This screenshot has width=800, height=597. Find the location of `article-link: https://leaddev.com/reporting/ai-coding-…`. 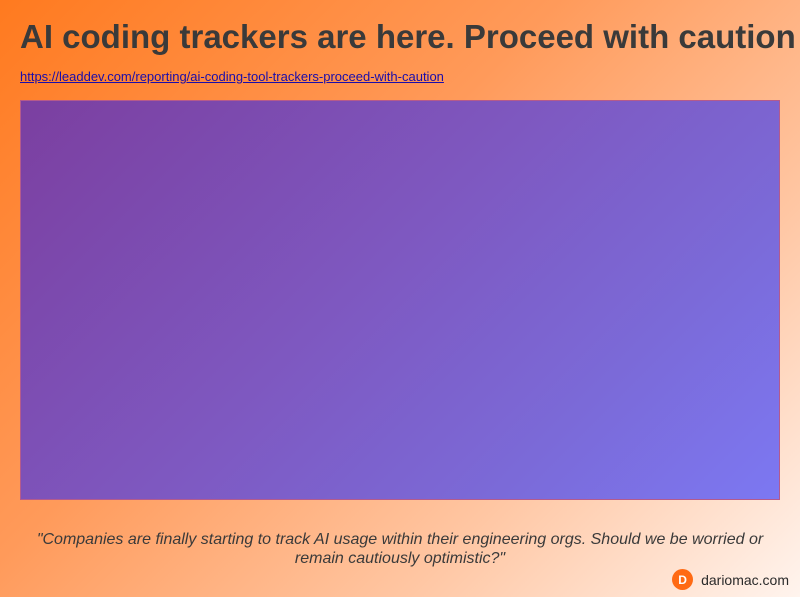

article-link: https://leaddev.com/reporting/ai-coding-… is located at coordinates (232, 76).